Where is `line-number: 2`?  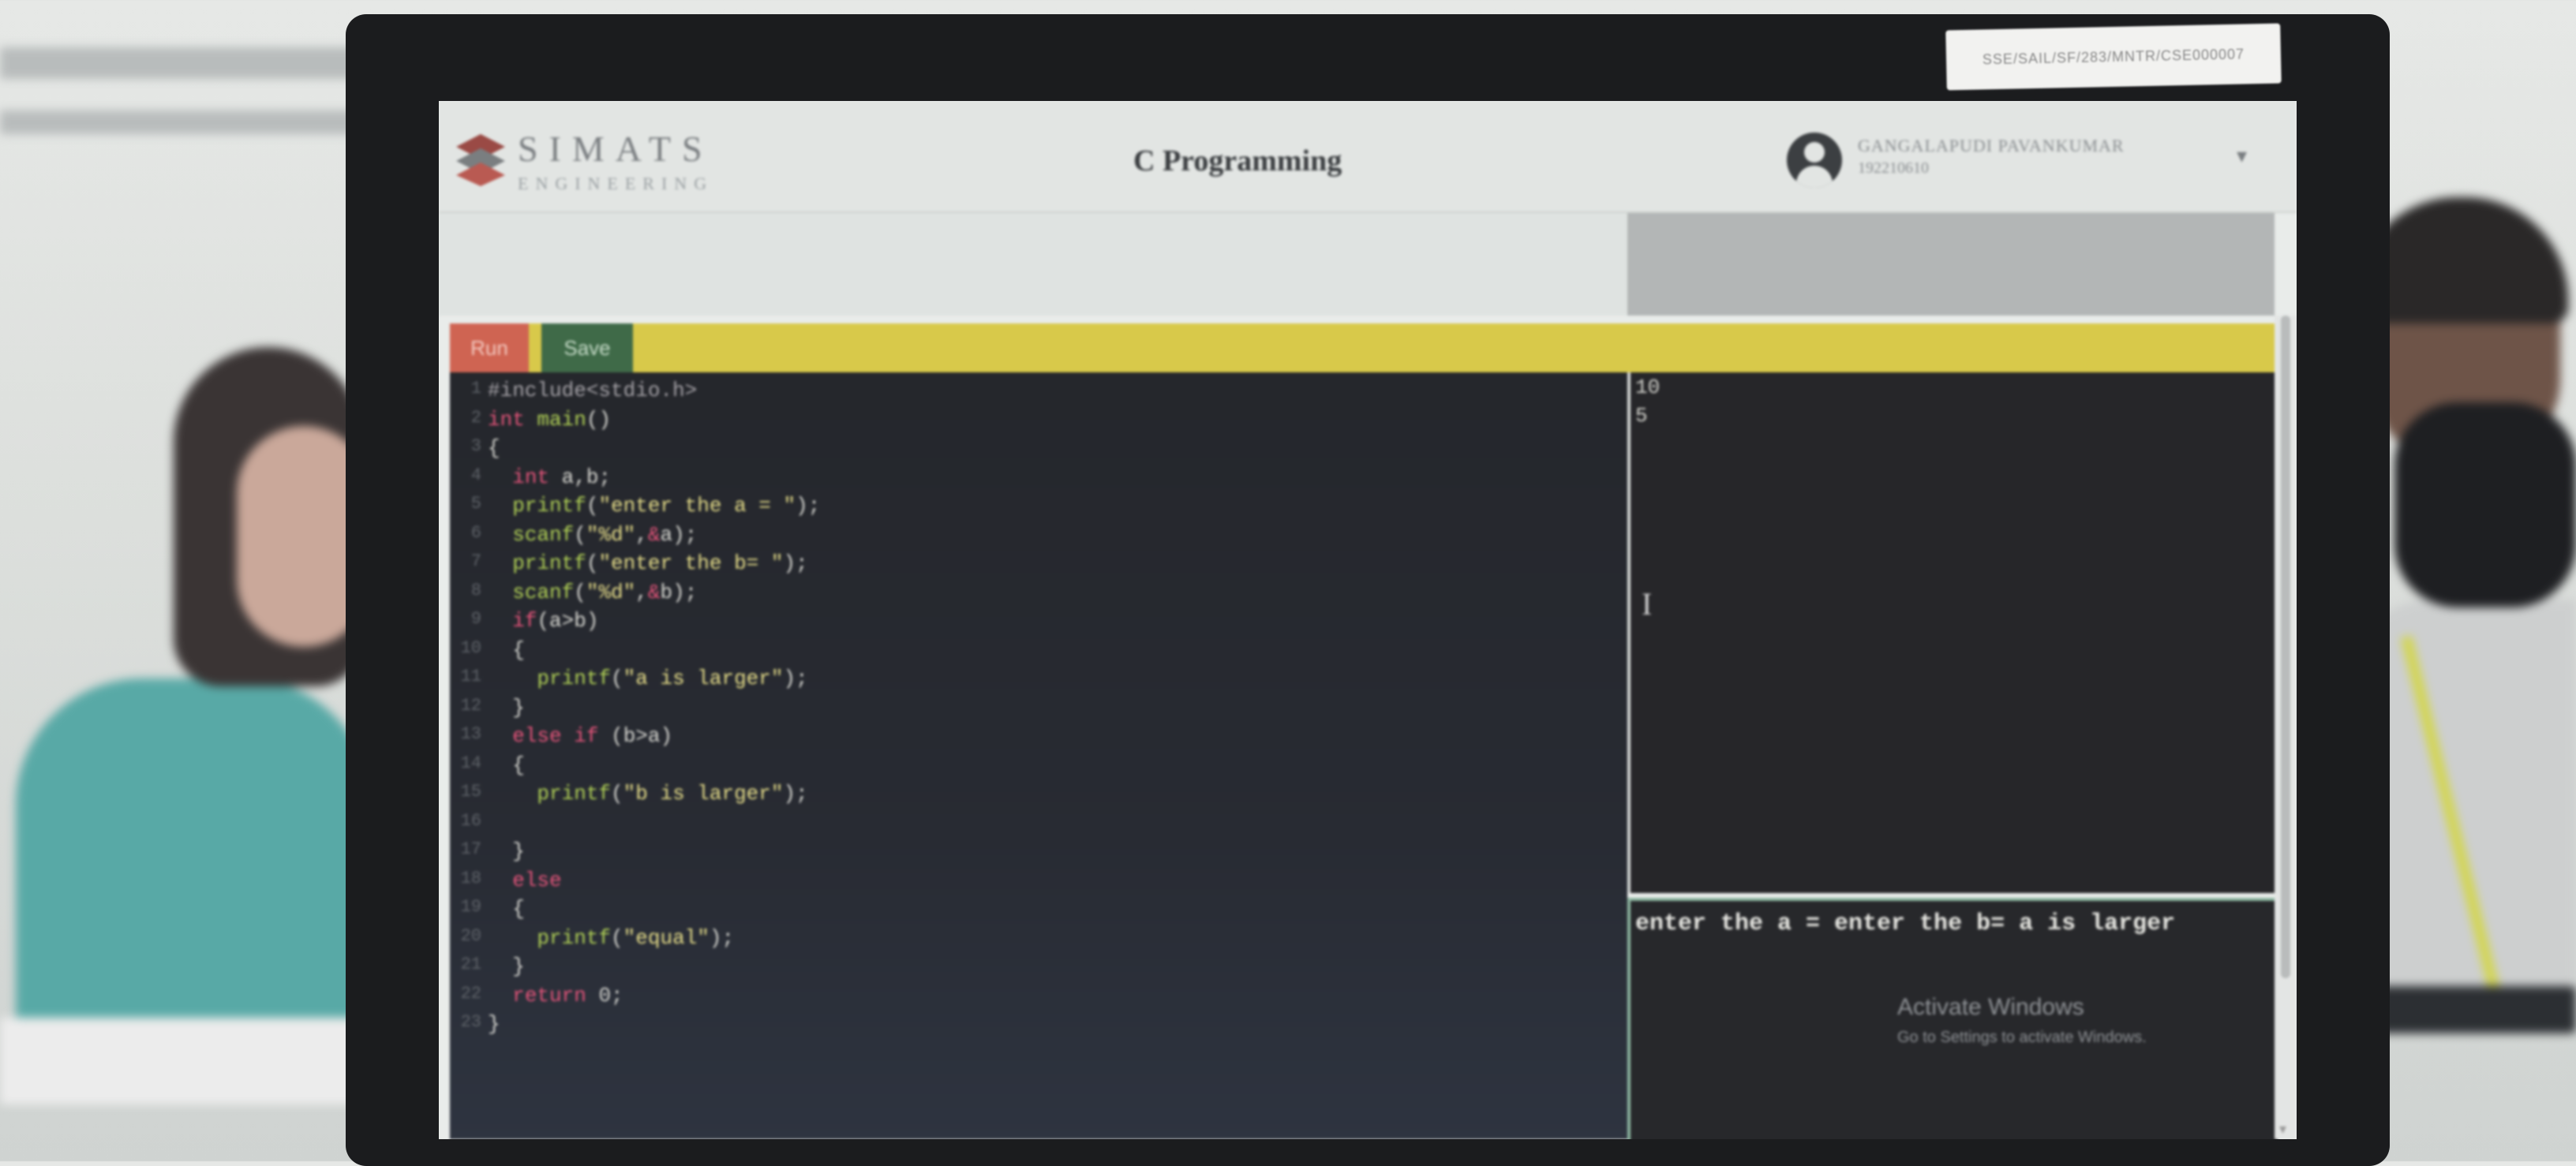 line-number: 2 is located at coordinates (475, 418).